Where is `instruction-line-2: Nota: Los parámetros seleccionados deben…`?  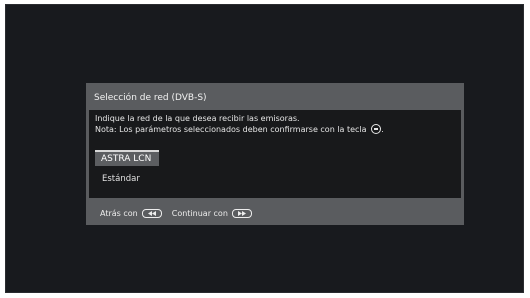
instruction-line-2: Nota: Los parámetros seleccionados deben… is located at coordinates (239, 129).